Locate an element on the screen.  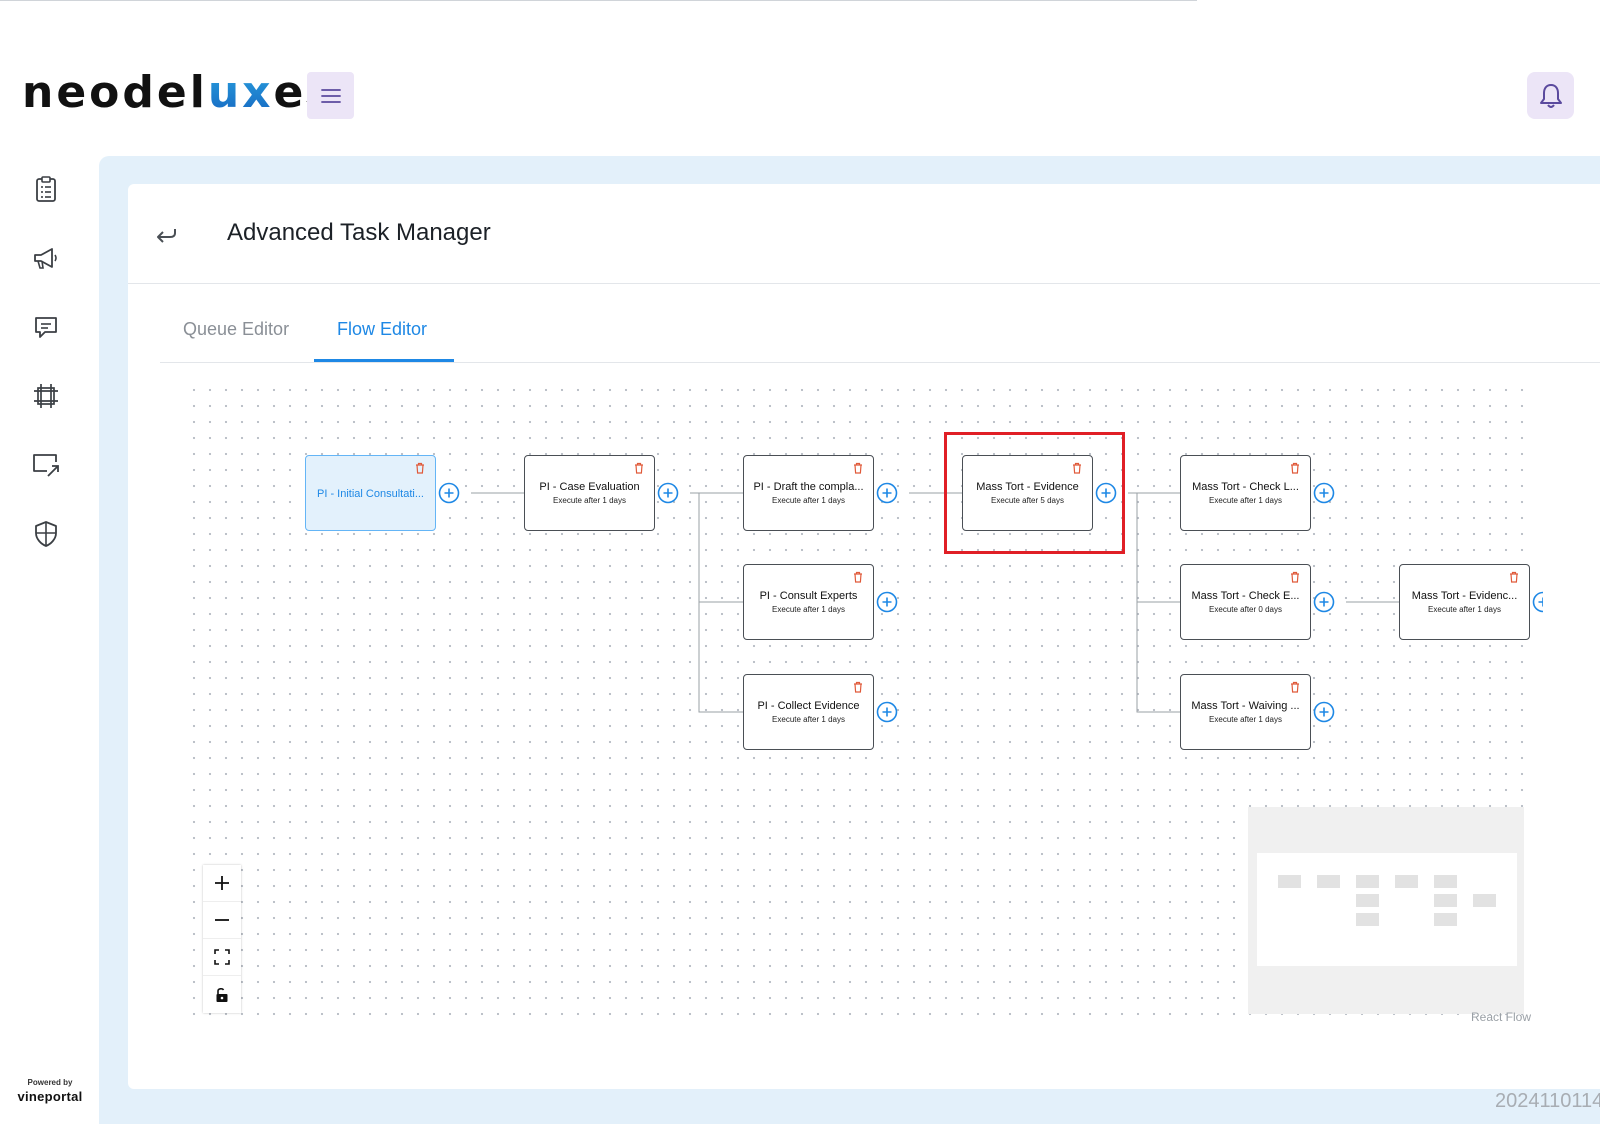
megaphone-icon is located at coordinates (45, 258).